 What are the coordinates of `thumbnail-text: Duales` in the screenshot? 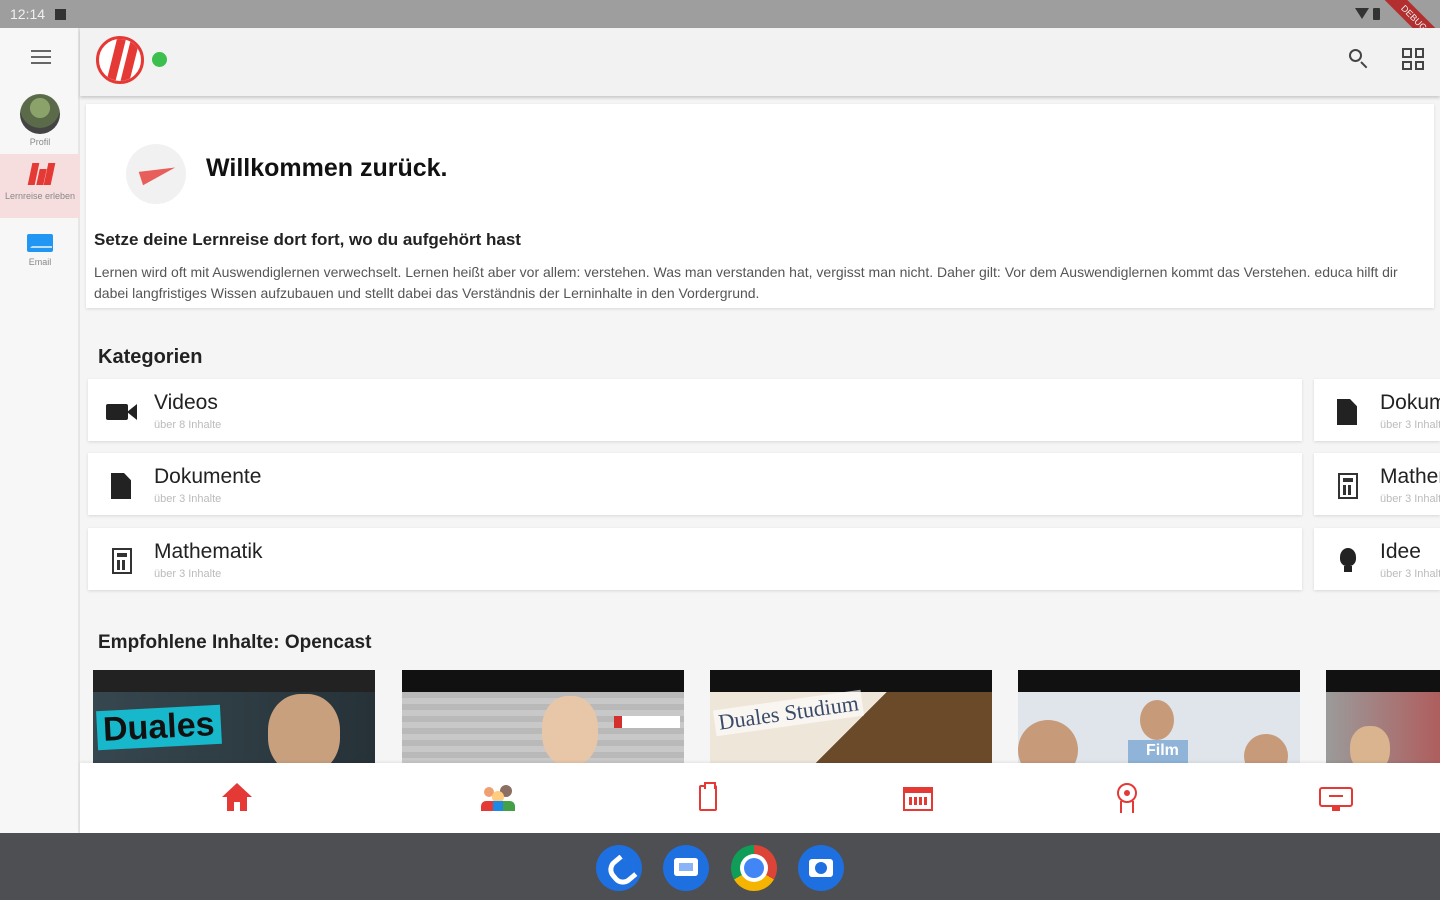 It's located at (159, 727).